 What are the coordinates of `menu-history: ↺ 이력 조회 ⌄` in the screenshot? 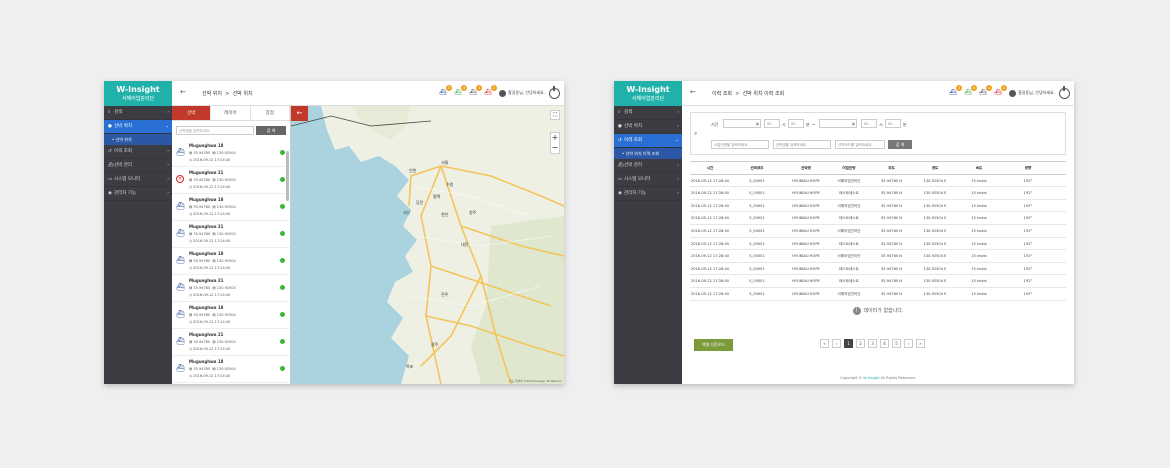 It's located at (648, 141).